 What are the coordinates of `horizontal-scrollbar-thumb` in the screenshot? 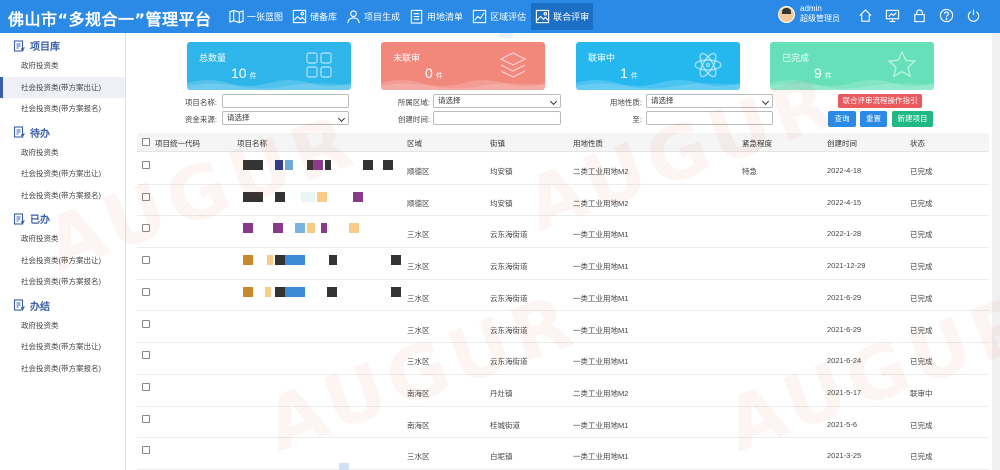 It's located at (344, 466).